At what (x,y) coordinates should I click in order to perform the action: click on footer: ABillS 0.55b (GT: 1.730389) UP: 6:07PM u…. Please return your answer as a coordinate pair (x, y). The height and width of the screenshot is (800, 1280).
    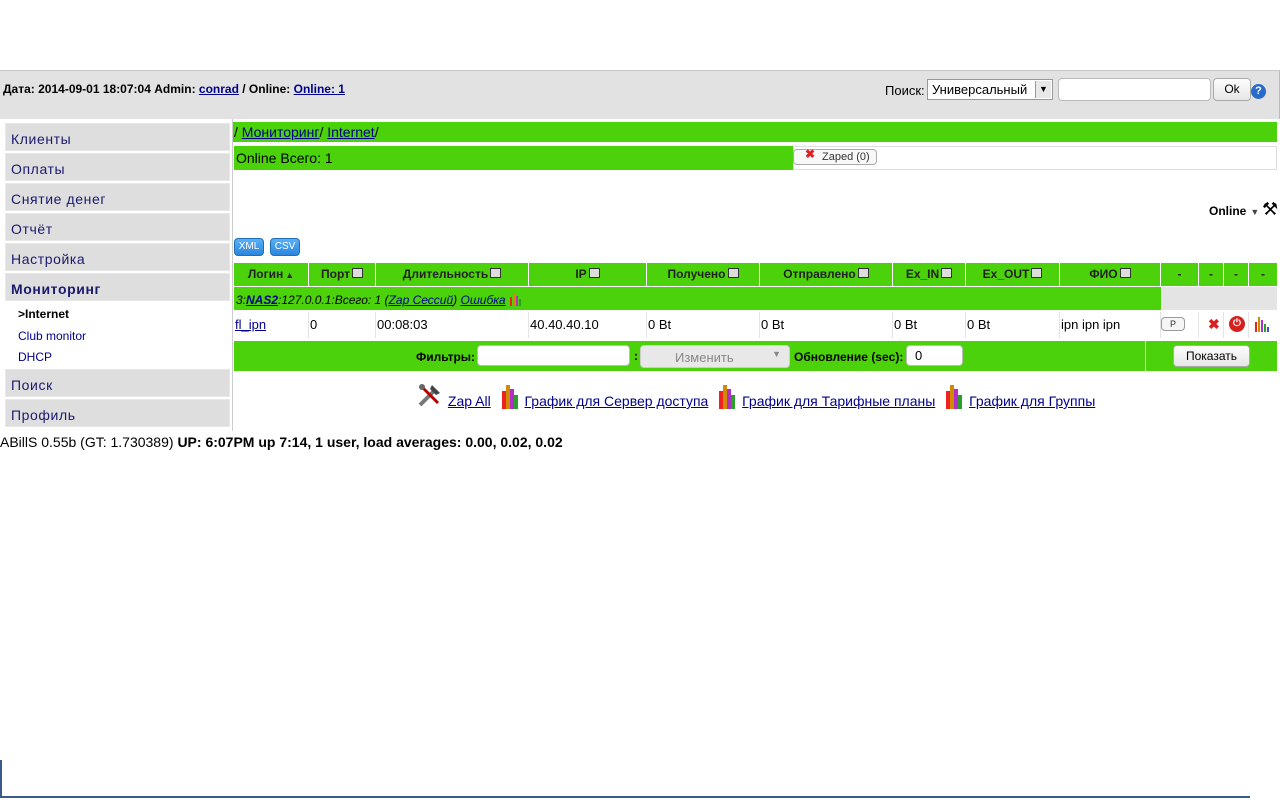
    Looking at the image, I should click on (281, 442).